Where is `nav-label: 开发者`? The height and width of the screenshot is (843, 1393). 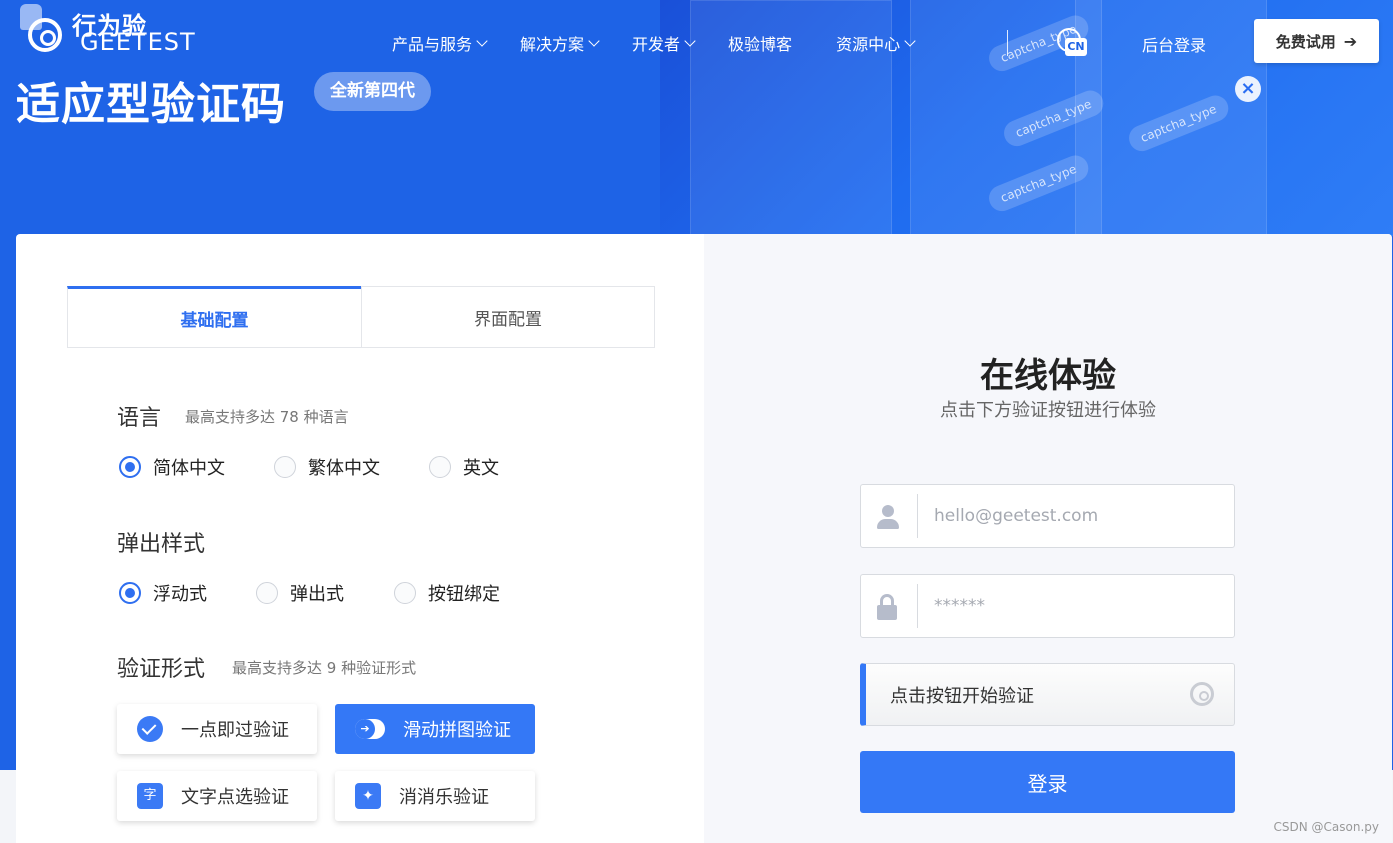
nav-label: 开发者 is located at coordinates (656, 44).